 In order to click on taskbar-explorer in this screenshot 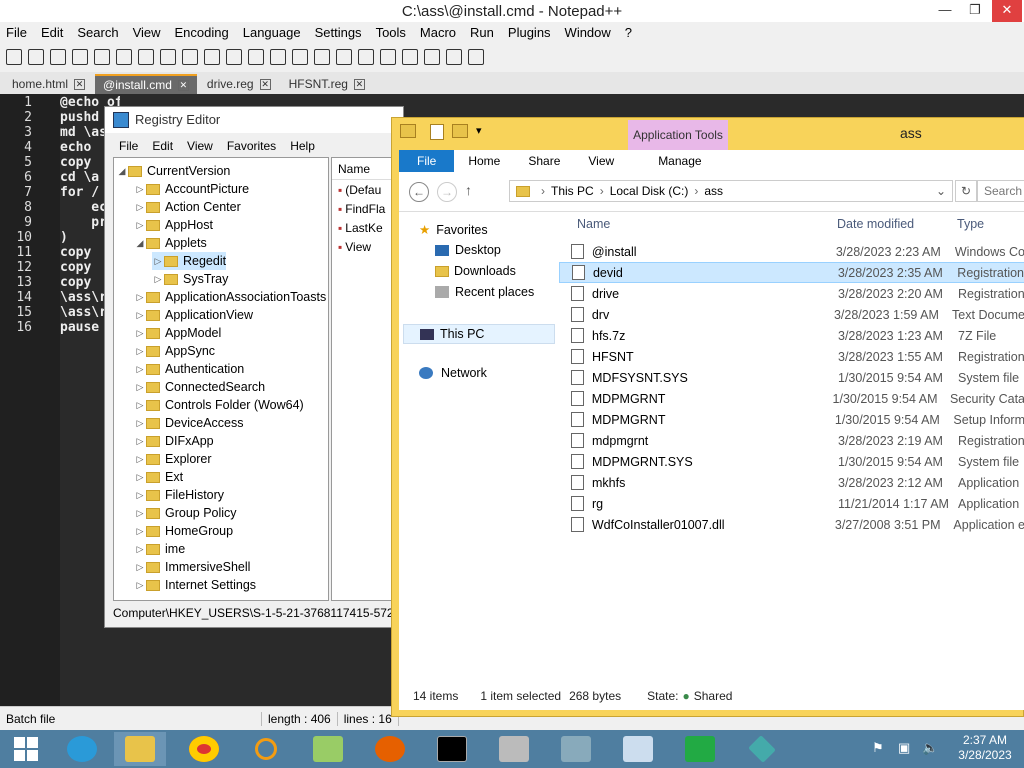, I will do `click(140, 749)`.